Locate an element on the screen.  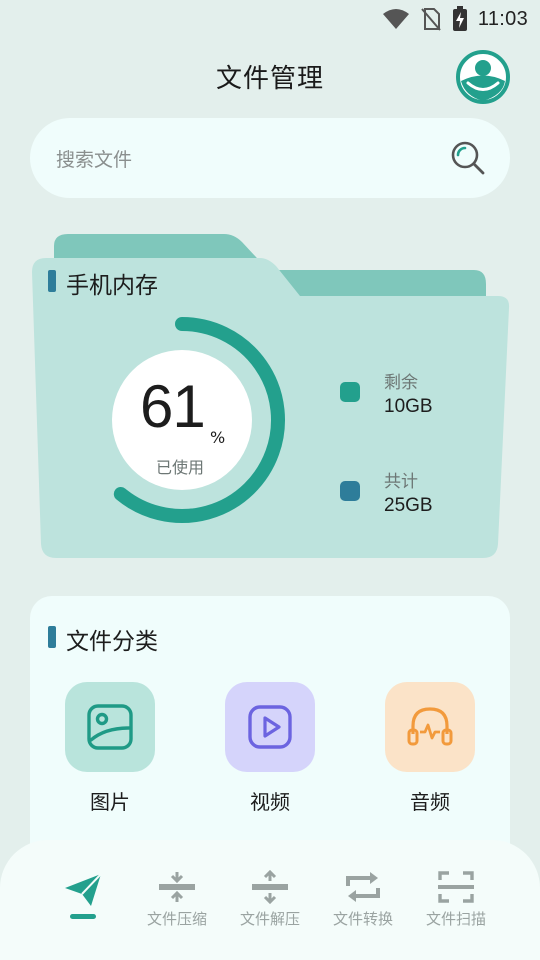
bottom-nav: 文件压缩 文件解压 文件转换 文件扫描 is located at coordinates (270, 900).